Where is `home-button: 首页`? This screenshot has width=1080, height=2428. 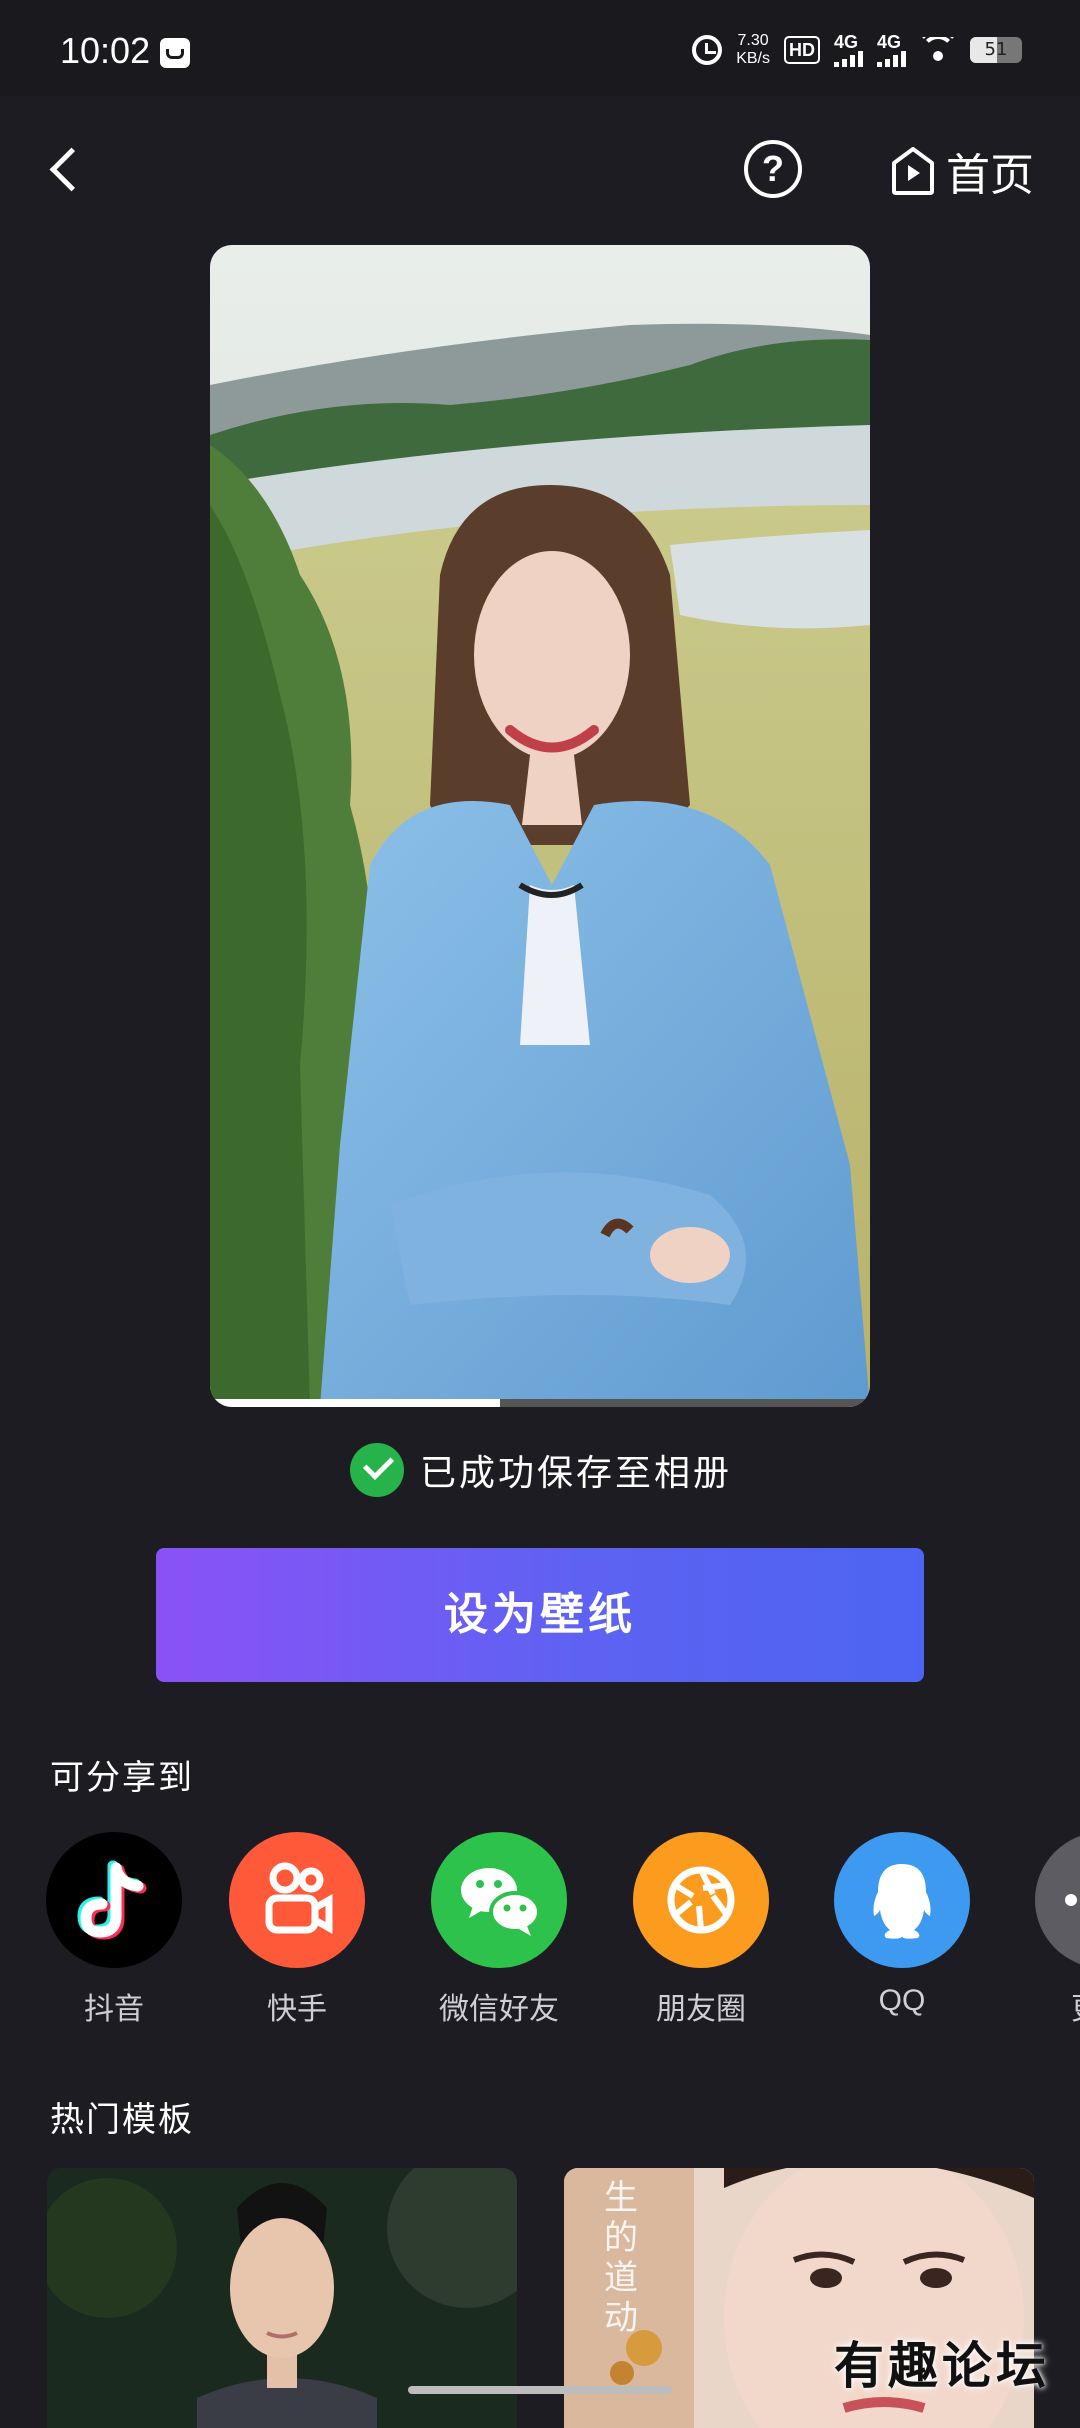 home-button: 首页 is located at coordinates (962, 171).